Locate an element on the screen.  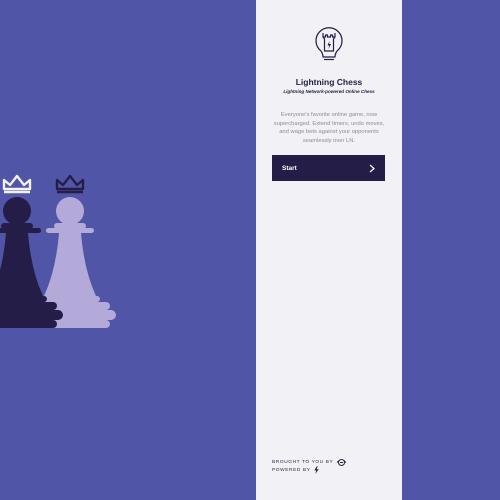
start-button: Start is located at coordinates (328, 168).